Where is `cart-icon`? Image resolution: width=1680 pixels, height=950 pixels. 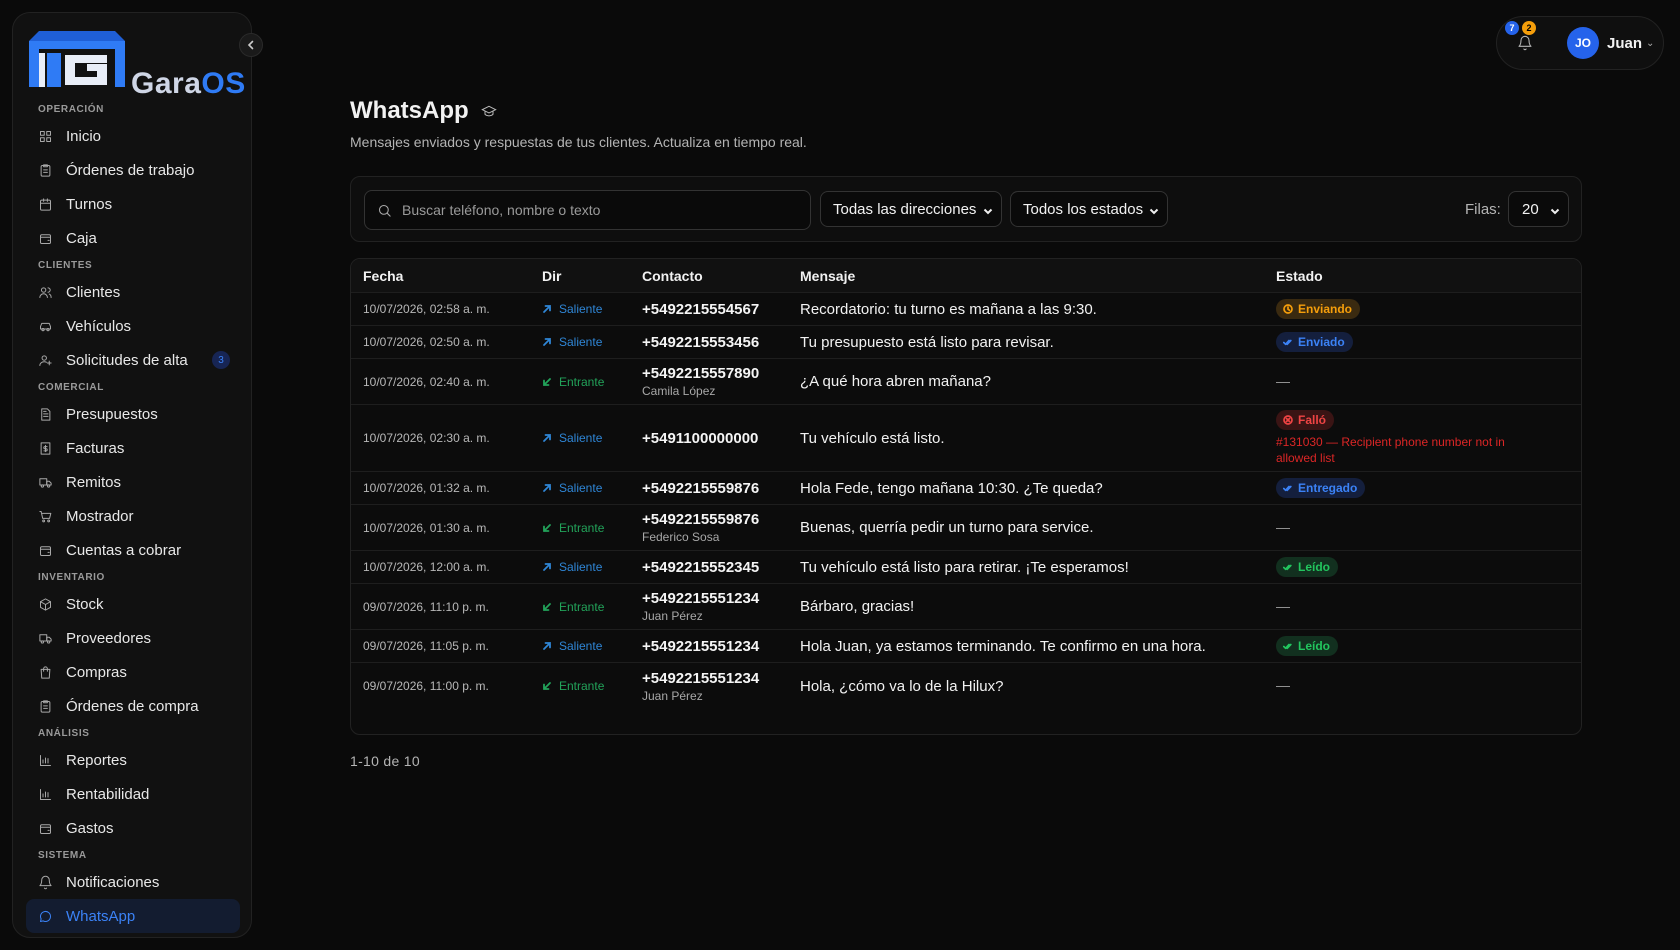 cart-icon is located at coordinates (45, 516).